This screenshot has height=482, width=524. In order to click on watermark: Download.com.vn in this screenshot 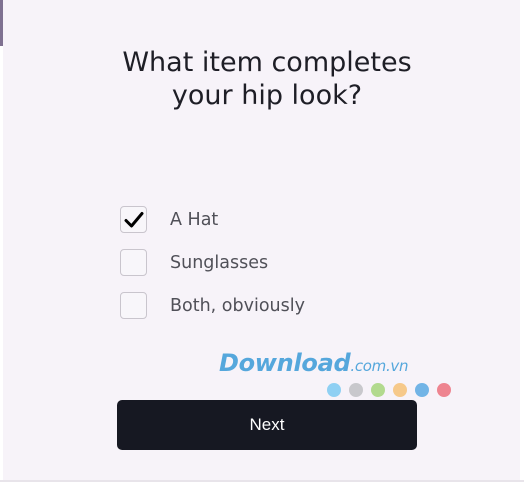, I will do `click(339, 376)`.